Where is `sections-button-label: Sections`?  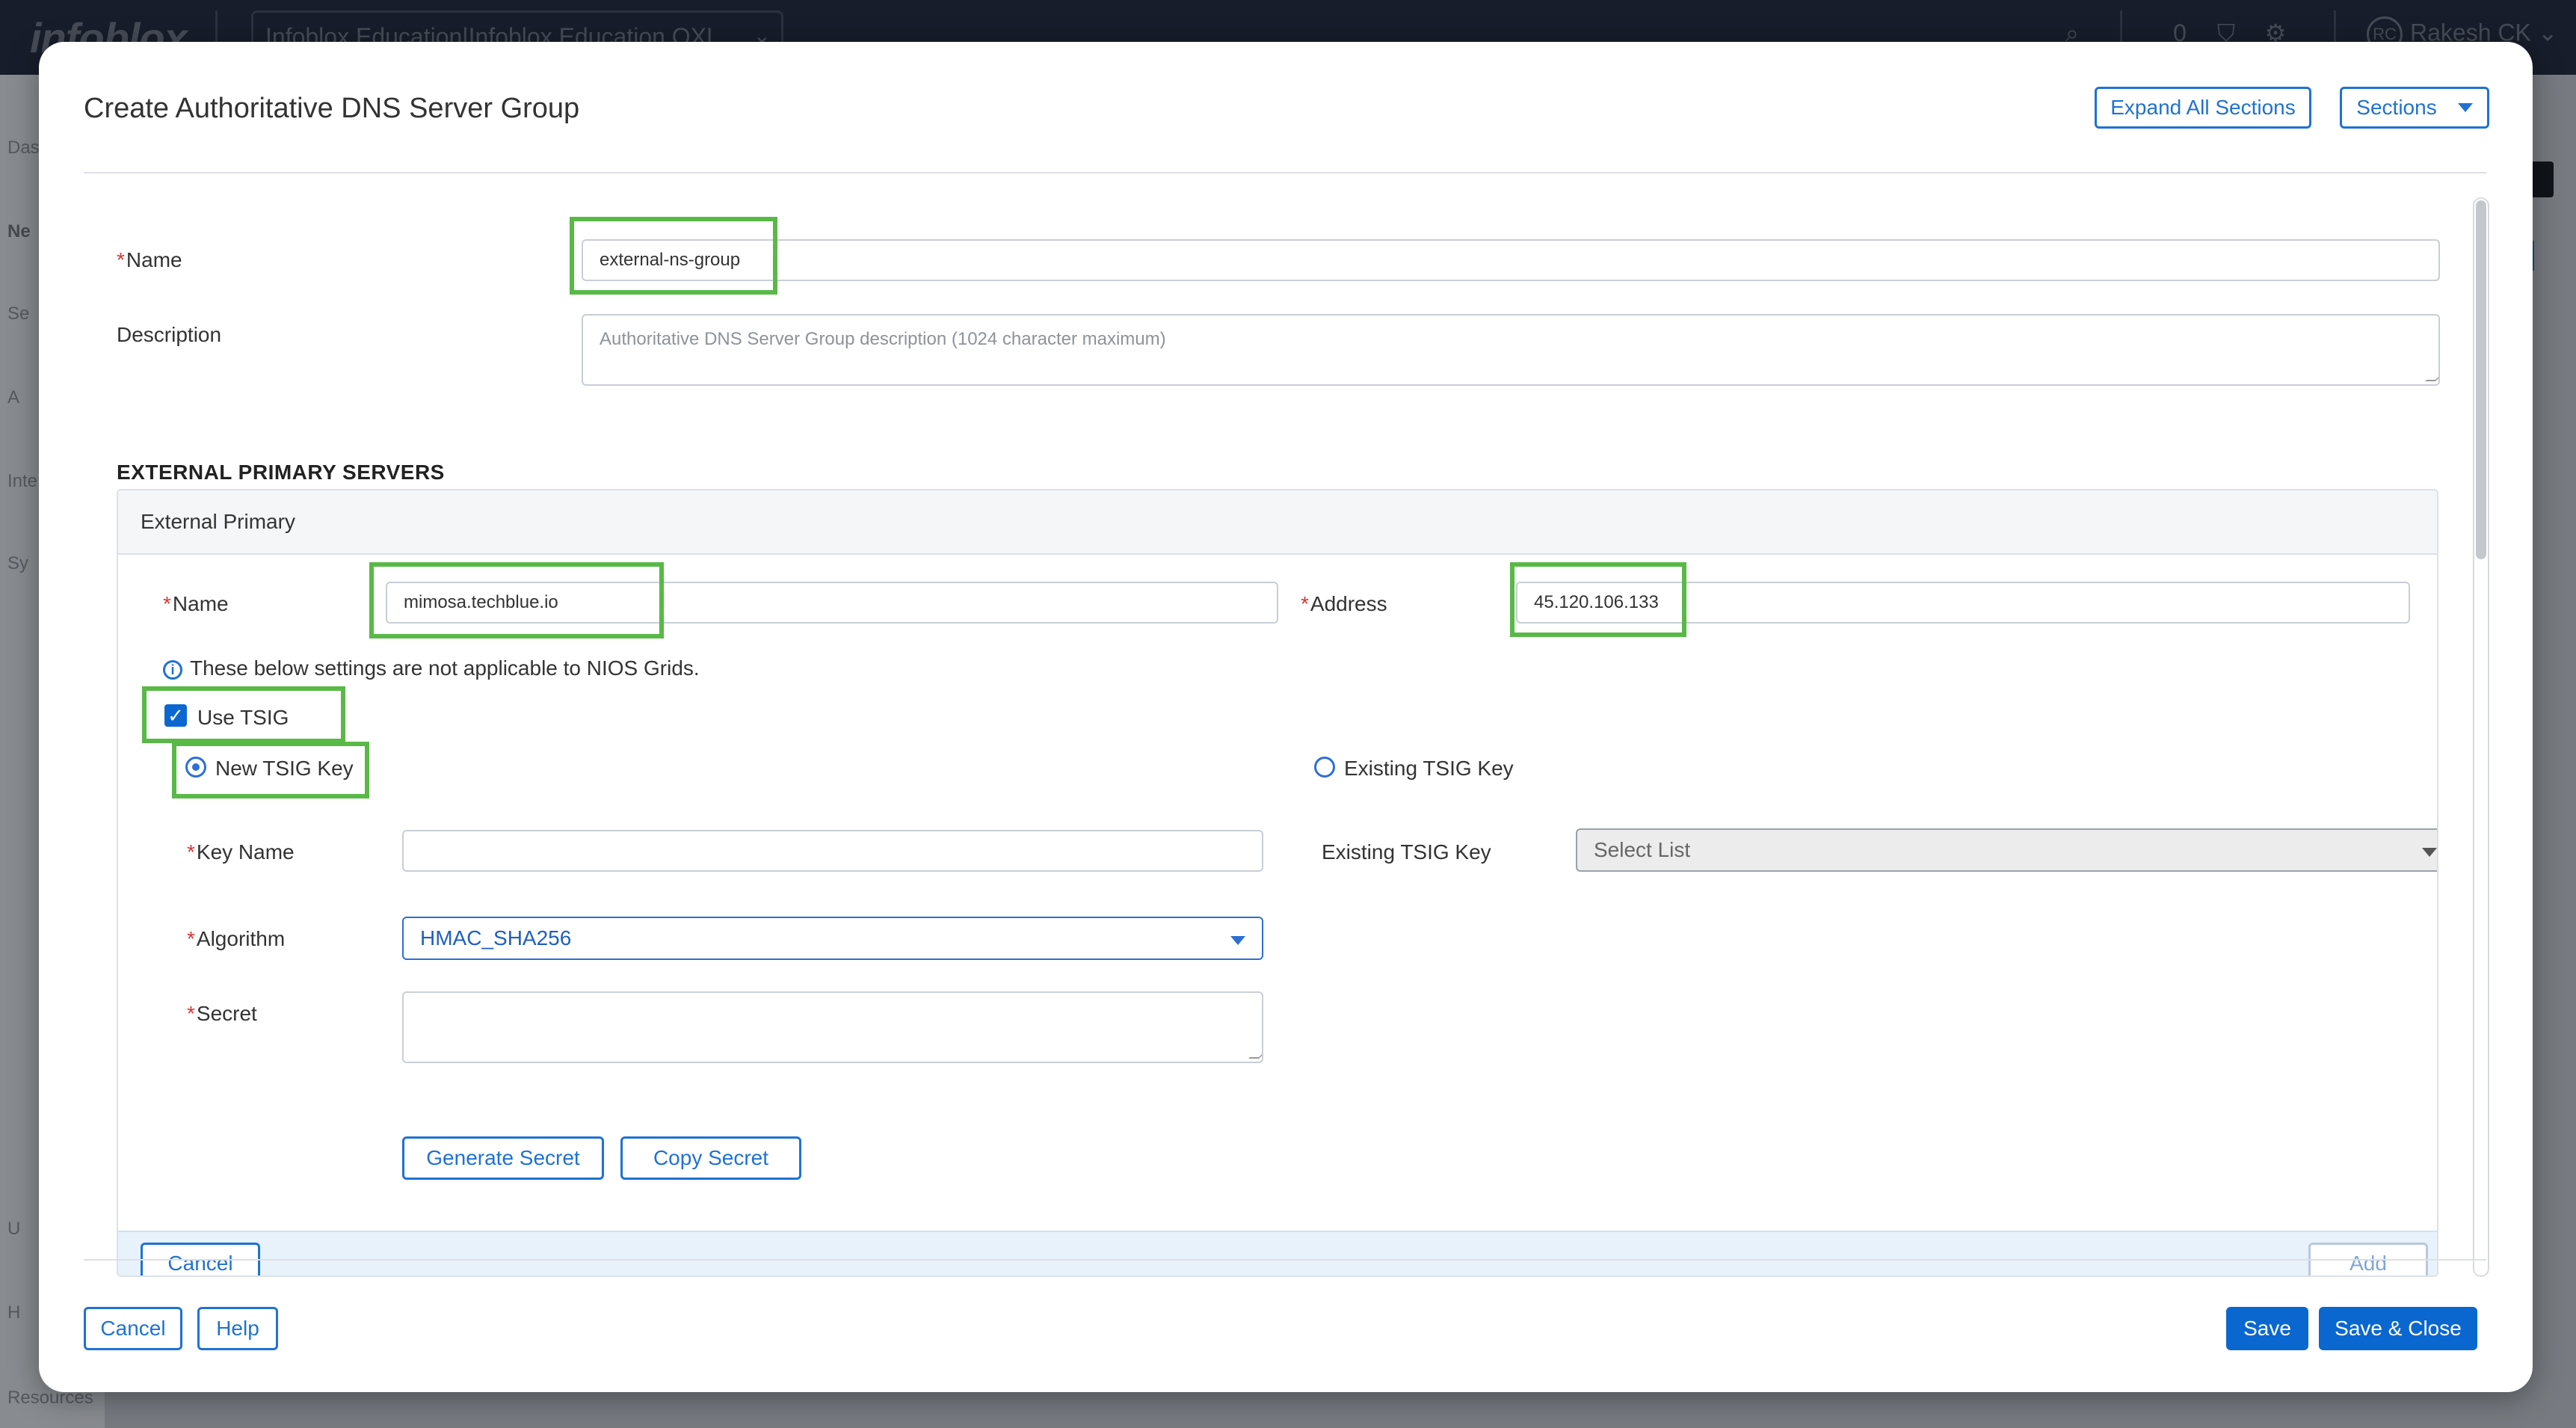
sections-button-label: Sections is located at coordinates (2396, 107).